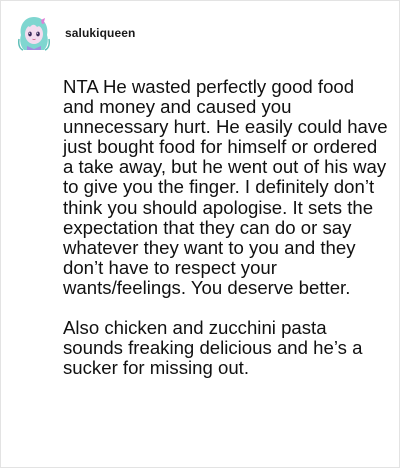 The height and width of the screenshot is (468, 400). What do you see at coordinates (100, 33) in the screenshot?
I see `username: salukiqueen` at bounding box center [100, 33].